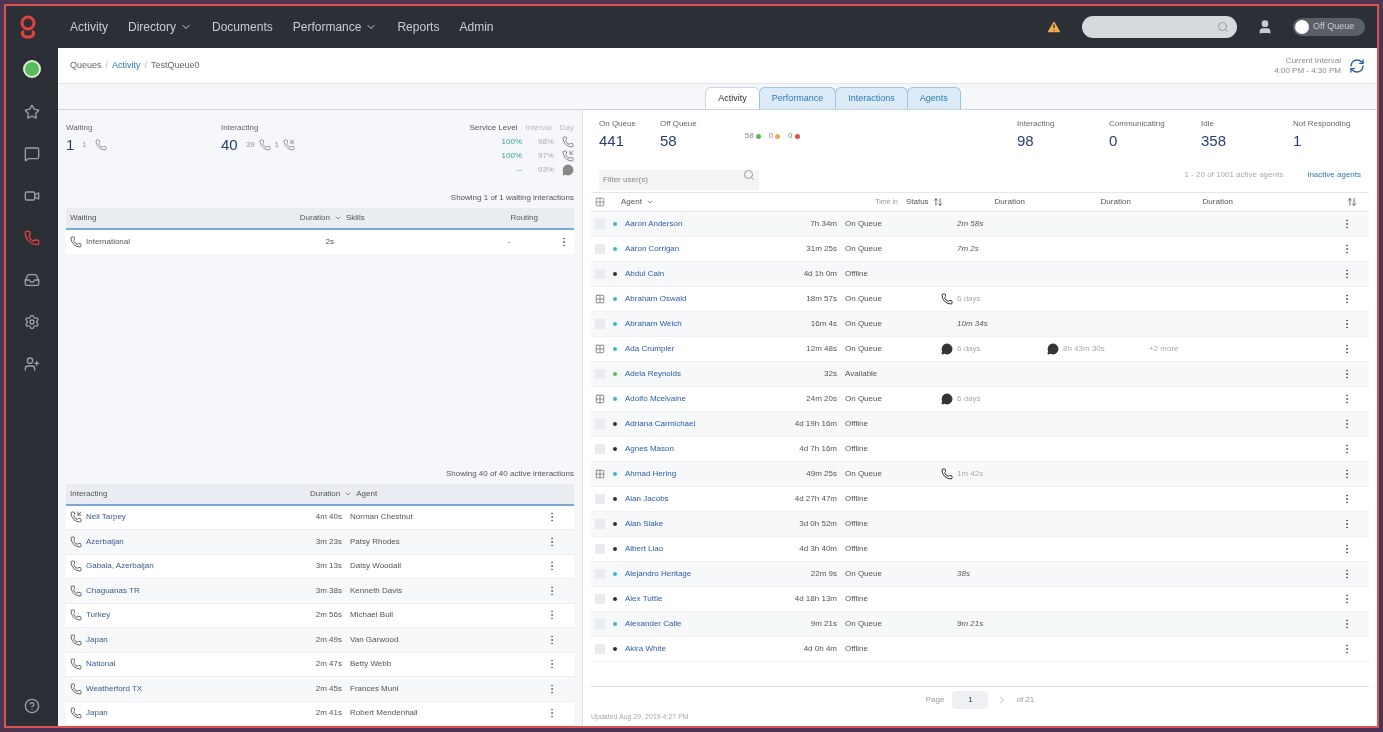  Describe the element at coordinates (700, 424) in the screenshot. I see `agent-link: Adriana Carmichael` at that location.